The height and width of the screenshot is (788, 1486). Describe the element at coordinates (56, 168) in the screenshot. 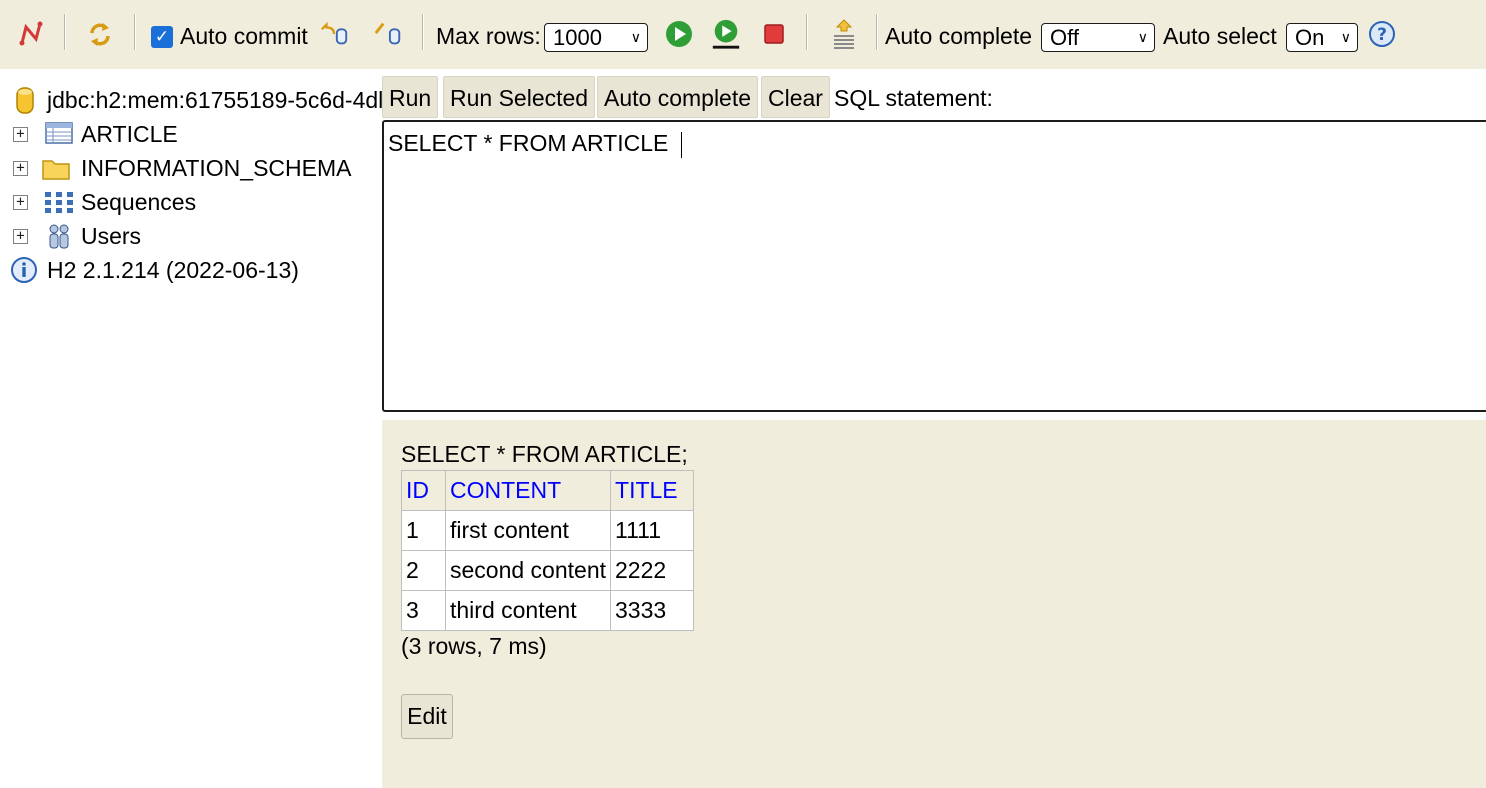

I see `folder-icon` at that location.